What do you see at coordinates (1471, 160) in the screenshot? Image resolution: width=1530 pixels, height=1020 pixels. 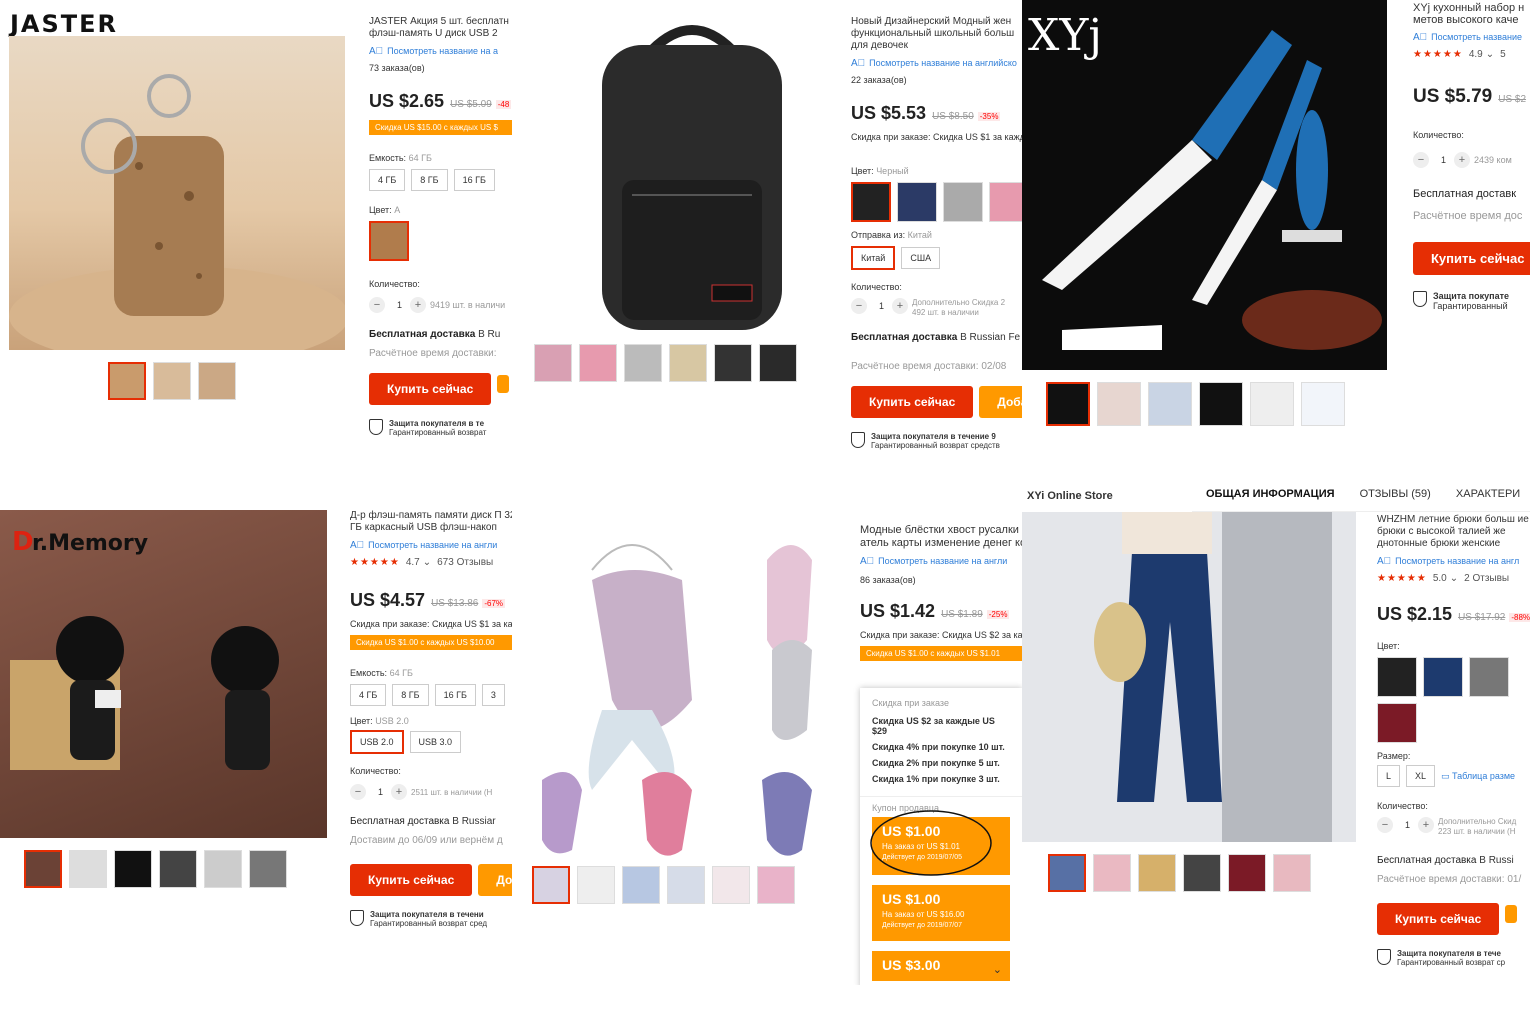 I see `quantity-stepper: − 1 +2439 ком` at bounding box center [1471, 160].